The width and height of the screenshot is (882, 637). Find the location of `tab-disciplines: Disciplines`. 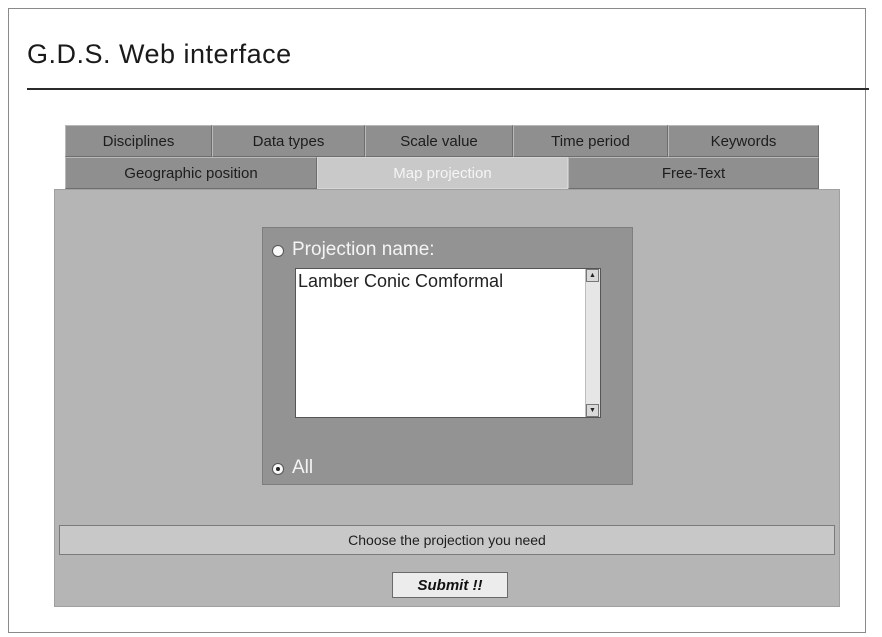

tab-disciplines: Disciplines is located at coordinates (138, 141).